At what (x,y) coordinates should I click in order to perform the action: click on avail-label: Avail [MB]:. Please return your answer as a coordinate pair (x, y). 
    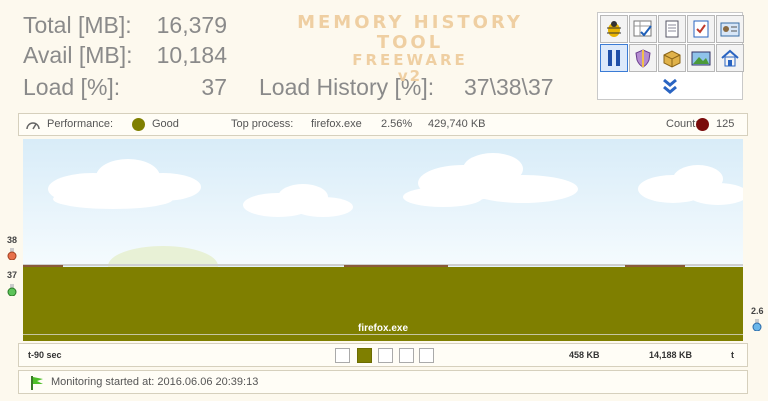
    Looking at the image, I should click on (78, 55).